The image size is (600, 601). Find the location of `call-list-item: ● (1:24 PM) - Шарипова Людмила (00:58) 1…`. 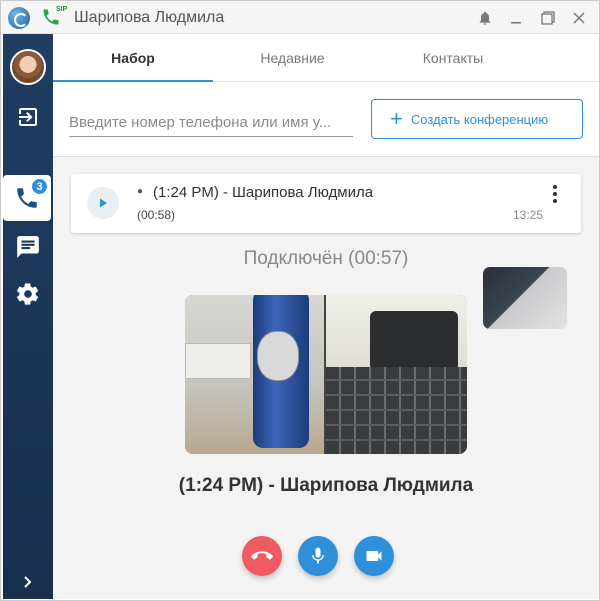

call-list-item: ● (1:24 PM) - Шарипова Людмила (00:58) 1… is located at coordinates (326, 203).